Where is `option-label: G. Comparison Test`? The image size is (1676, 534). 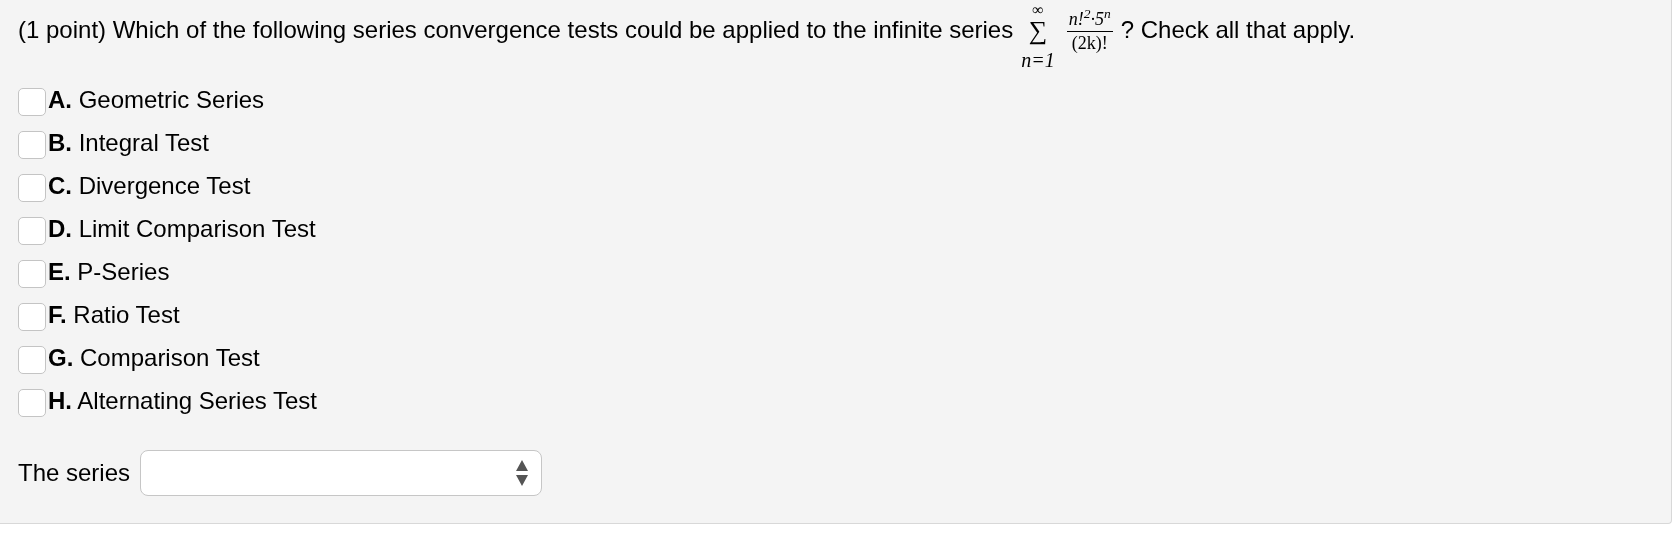
option-label: G. Comparison Test is located at coordinates (154, 357).